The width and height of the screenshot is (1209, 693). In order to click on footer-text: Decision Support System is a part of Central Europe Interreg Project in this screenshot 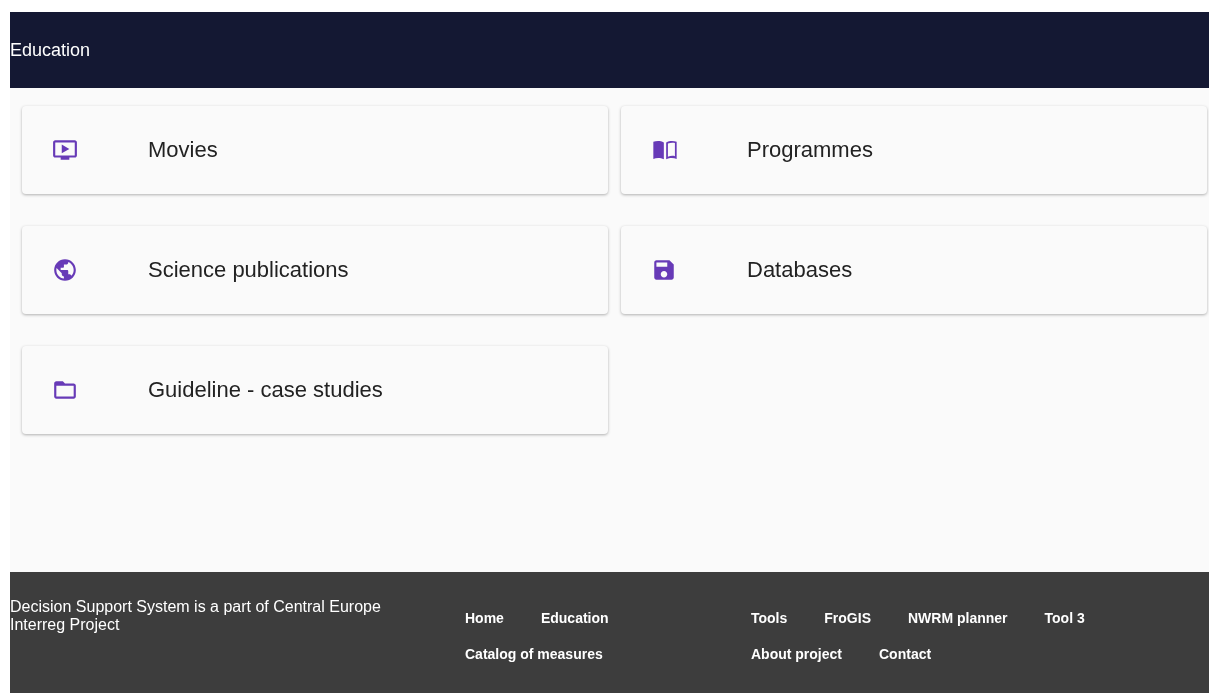, I will do `click(196, 616)`.